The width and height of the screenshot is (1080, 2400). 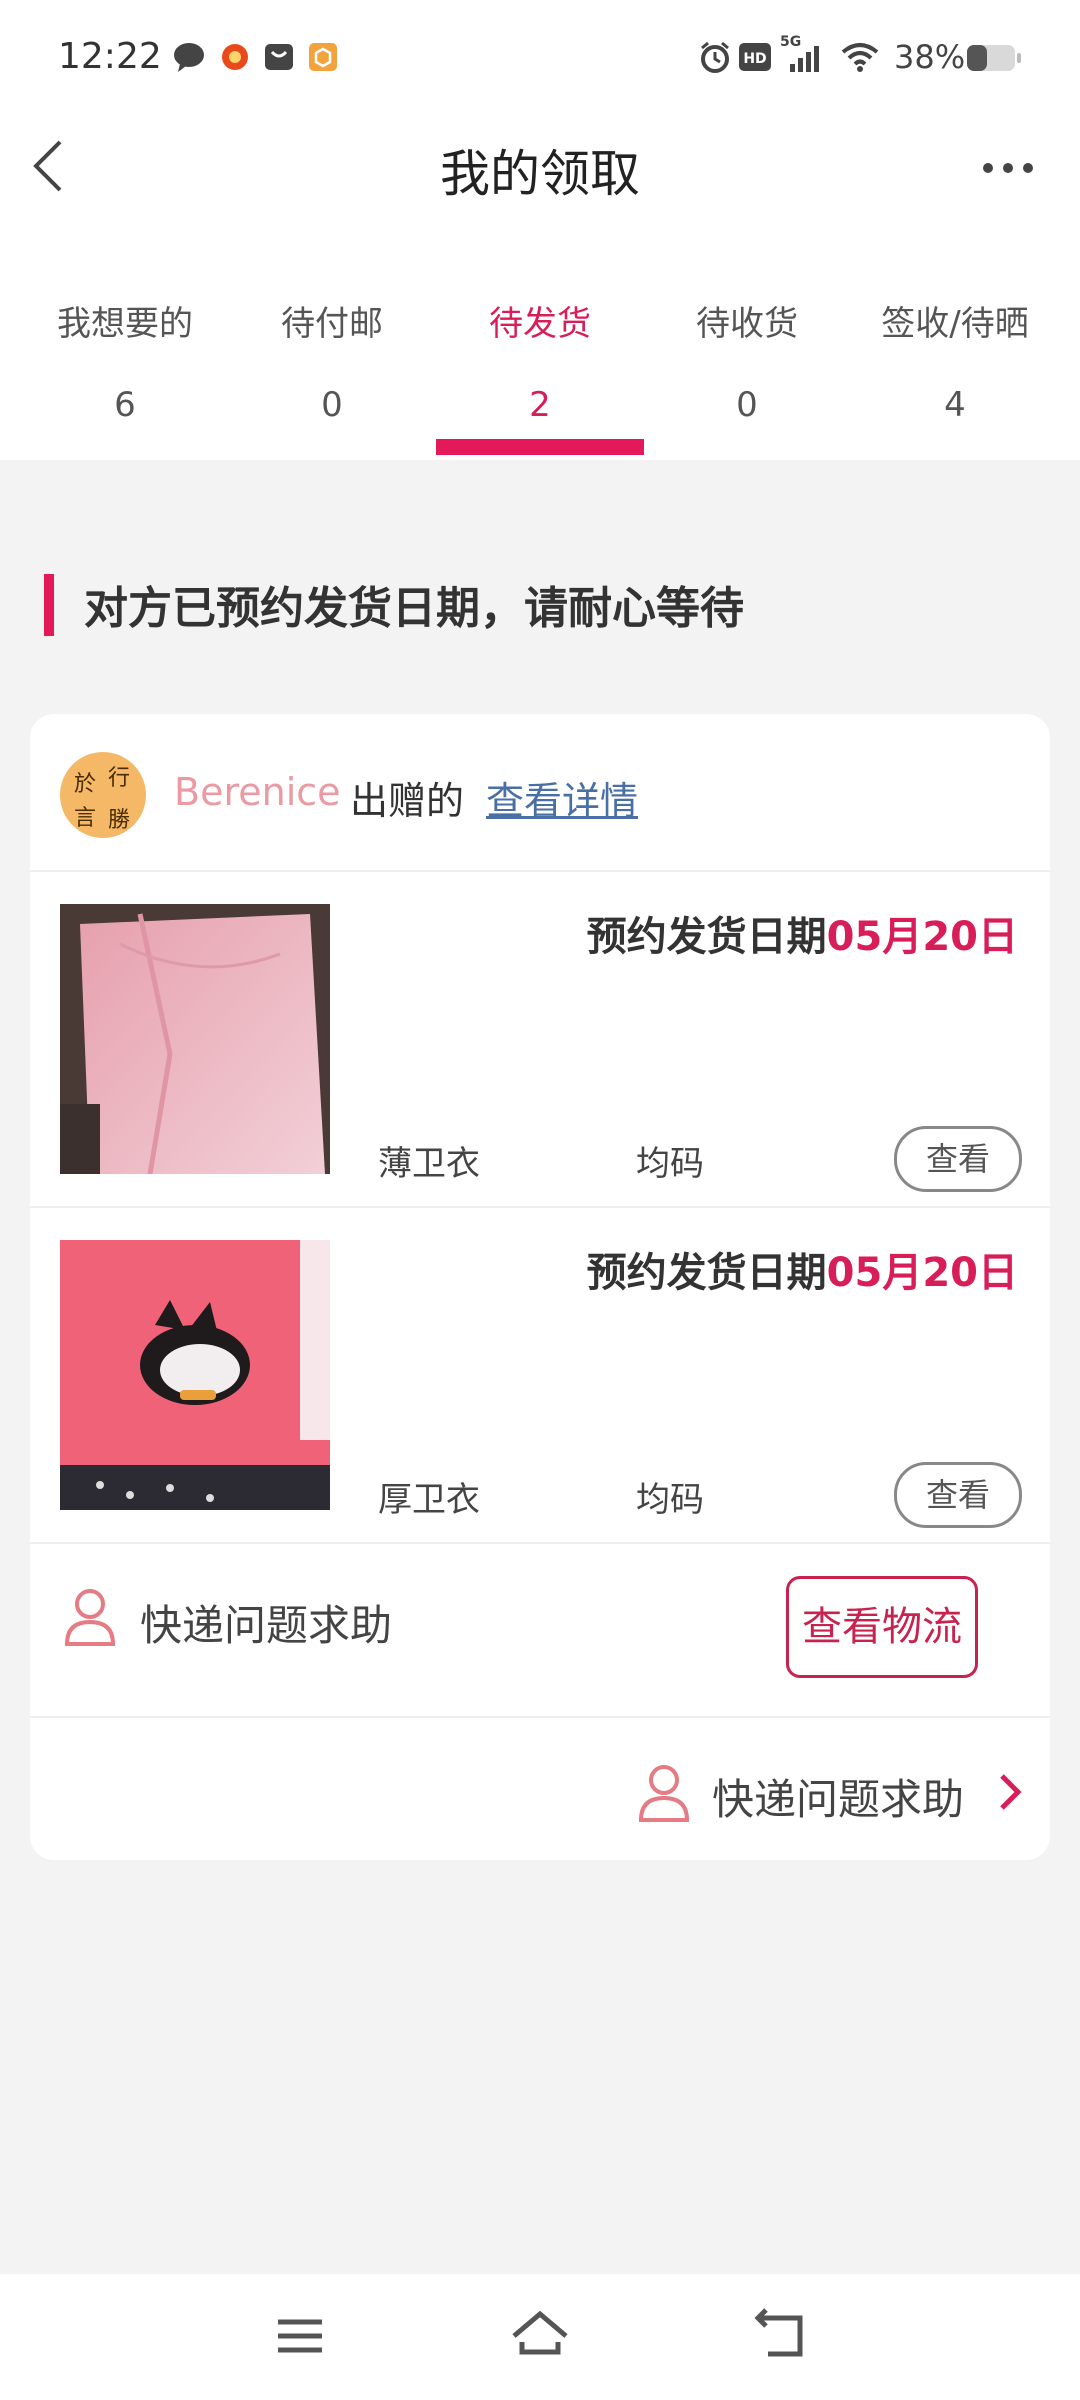 I want to click on item-name: 厚卫衣, so click(x=429, y=1500).